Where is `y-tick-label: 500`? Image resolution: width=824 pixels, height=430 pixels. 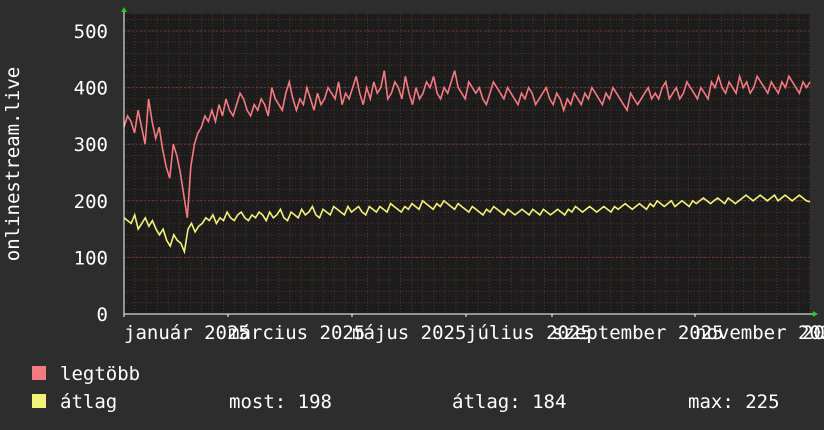
y-tick-label: 500 is located at coordinates (91, 32).